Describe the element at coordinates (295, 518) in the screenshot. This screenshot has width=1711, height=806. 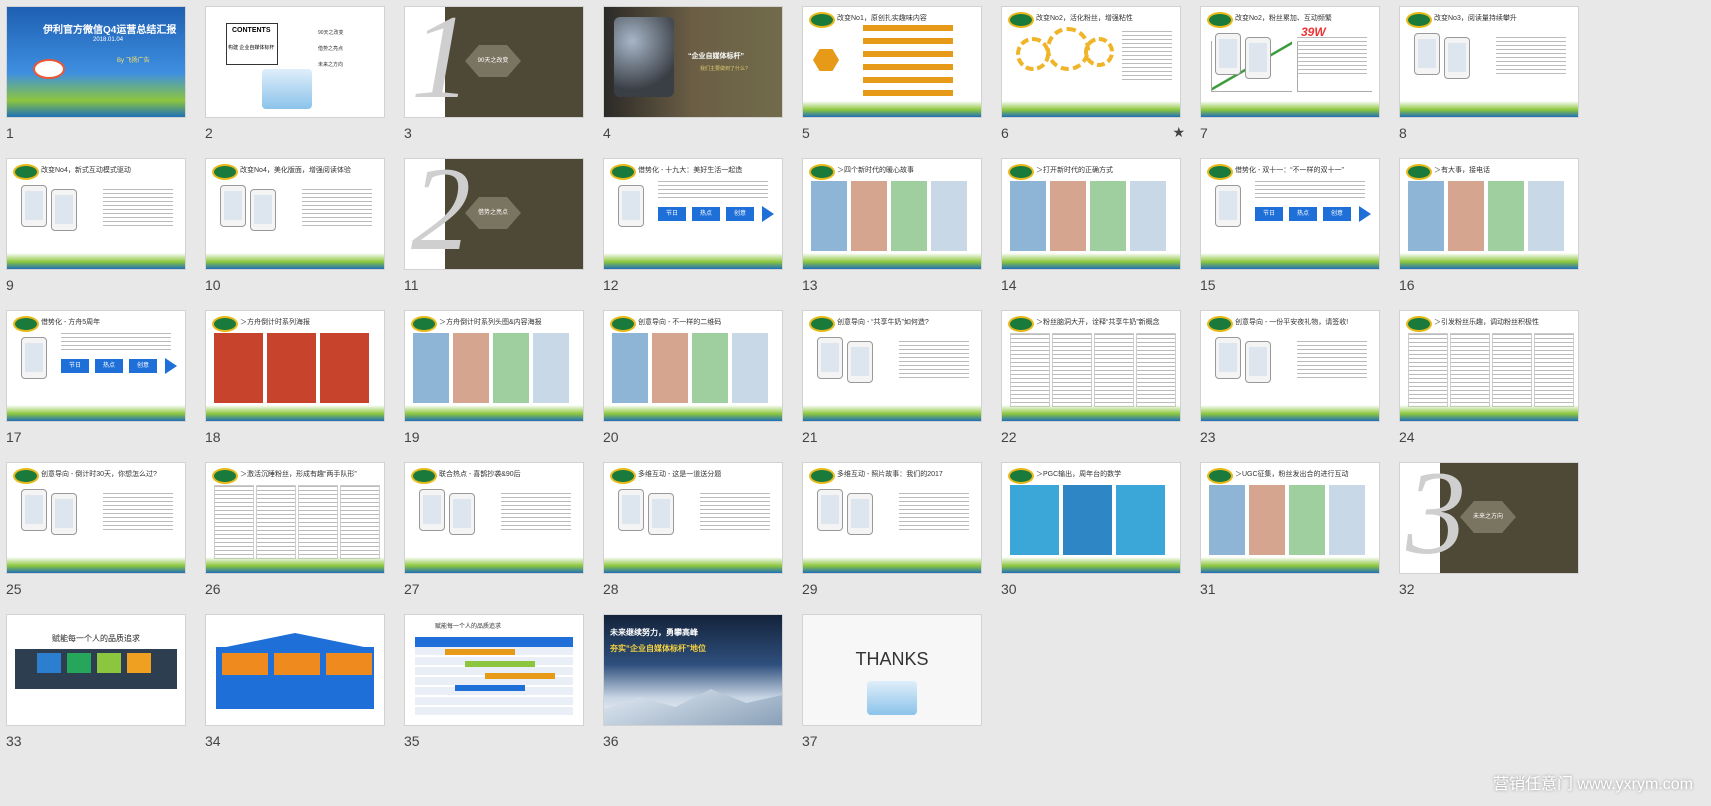
I see `slide-thumbnail: ＞激活沉睡粉丝，形成有趣“两手队形”` at that location.